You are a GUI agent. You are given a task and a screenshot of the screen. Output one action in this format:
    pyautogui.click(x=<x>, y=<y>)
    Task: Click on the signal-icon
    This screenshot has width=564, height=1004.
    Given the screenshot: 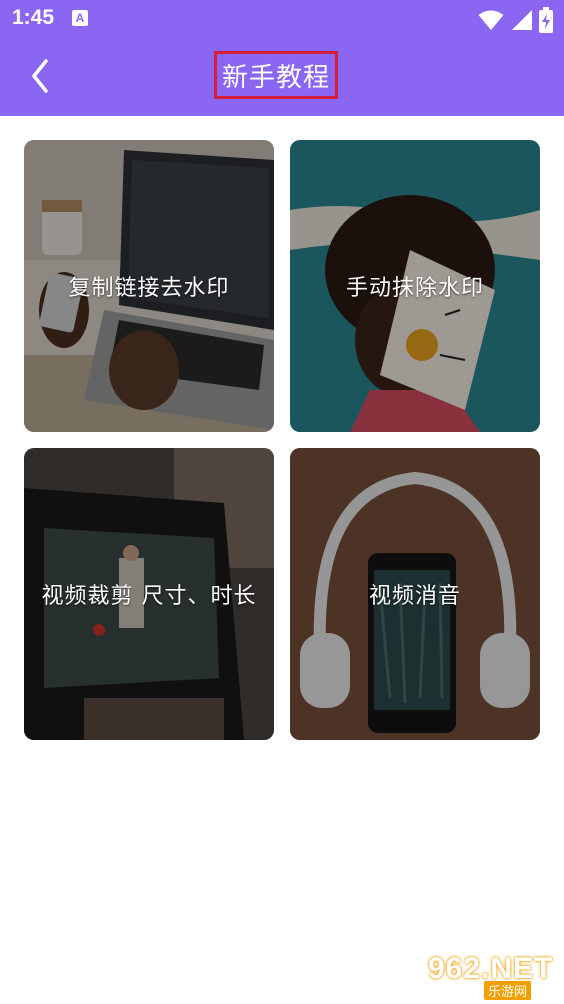 What is the action you would take?
    pyautogui.click(x=521, y=20)
    